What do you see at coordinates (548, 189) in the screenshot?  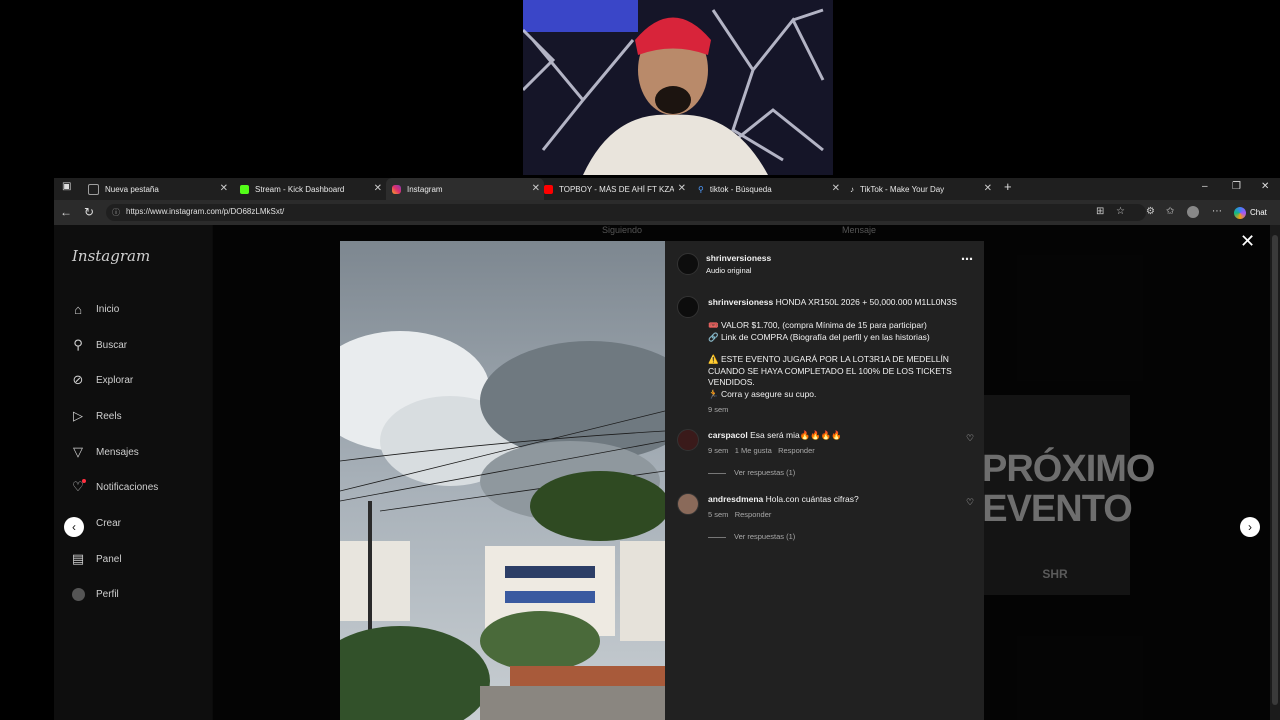 I see `youtube-icon` at bounding box center [548, 189].